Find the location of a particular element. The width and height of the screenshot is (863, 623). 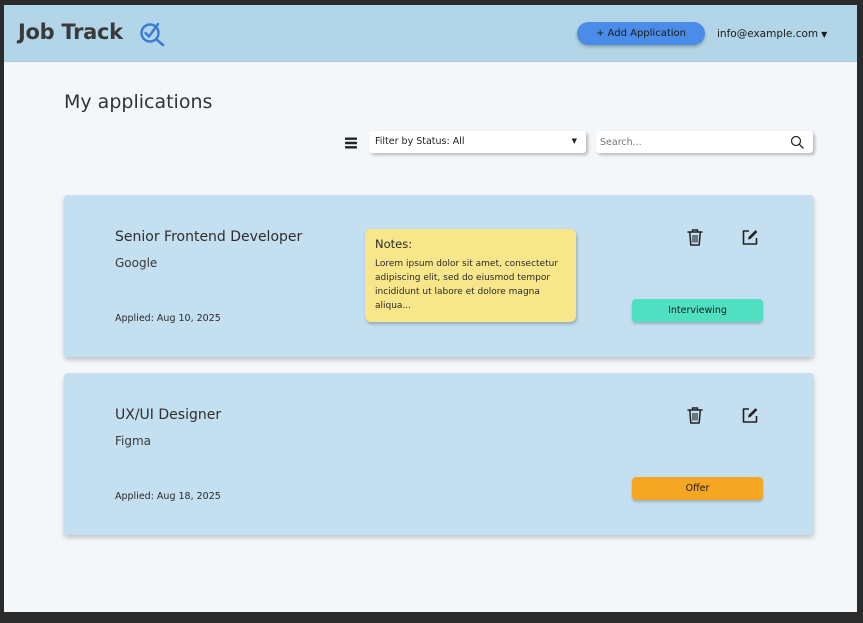

add-application-button: + Add Application is located at coordinates (641, 33).